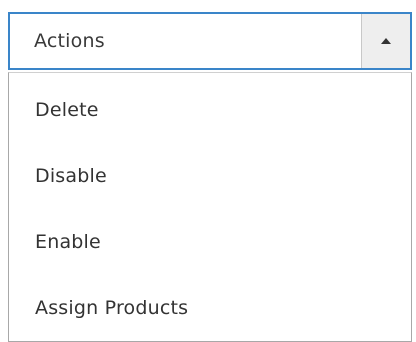  I want to click on dropdown-toggle-button, so click(385, 41).